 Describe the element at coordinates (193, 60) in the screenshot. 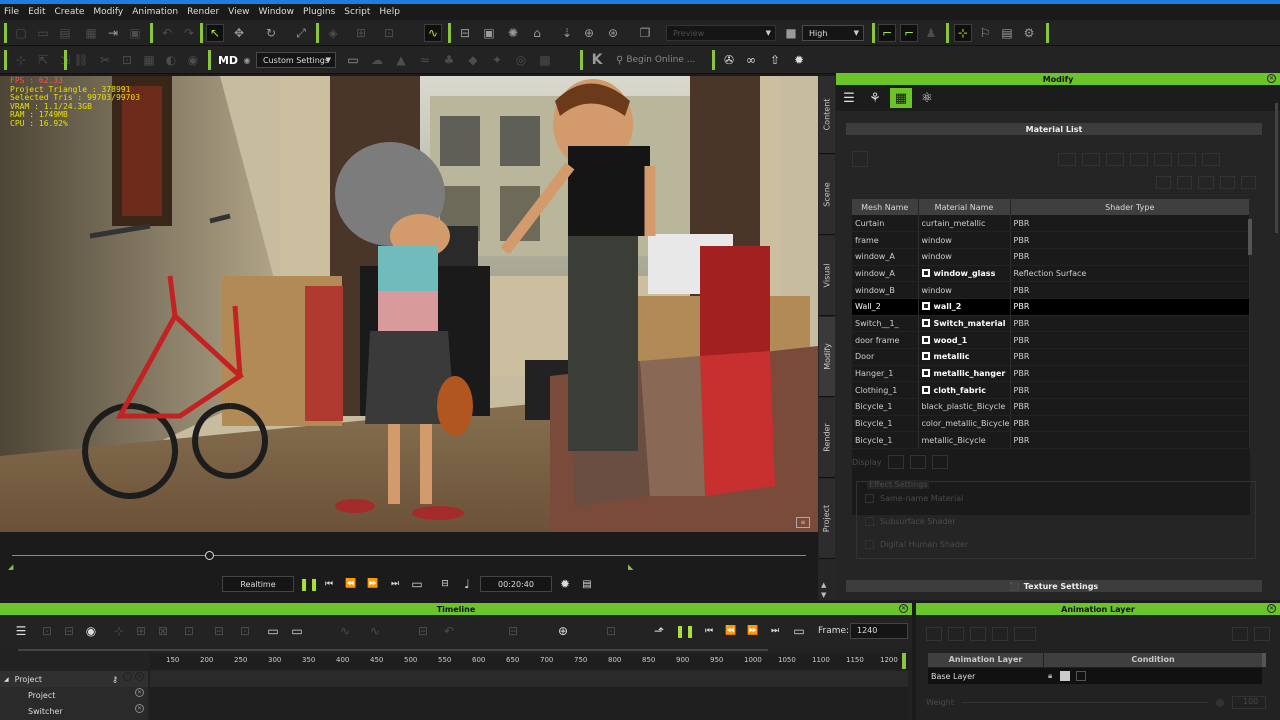

I see `visible-icon: ◉` at that location.